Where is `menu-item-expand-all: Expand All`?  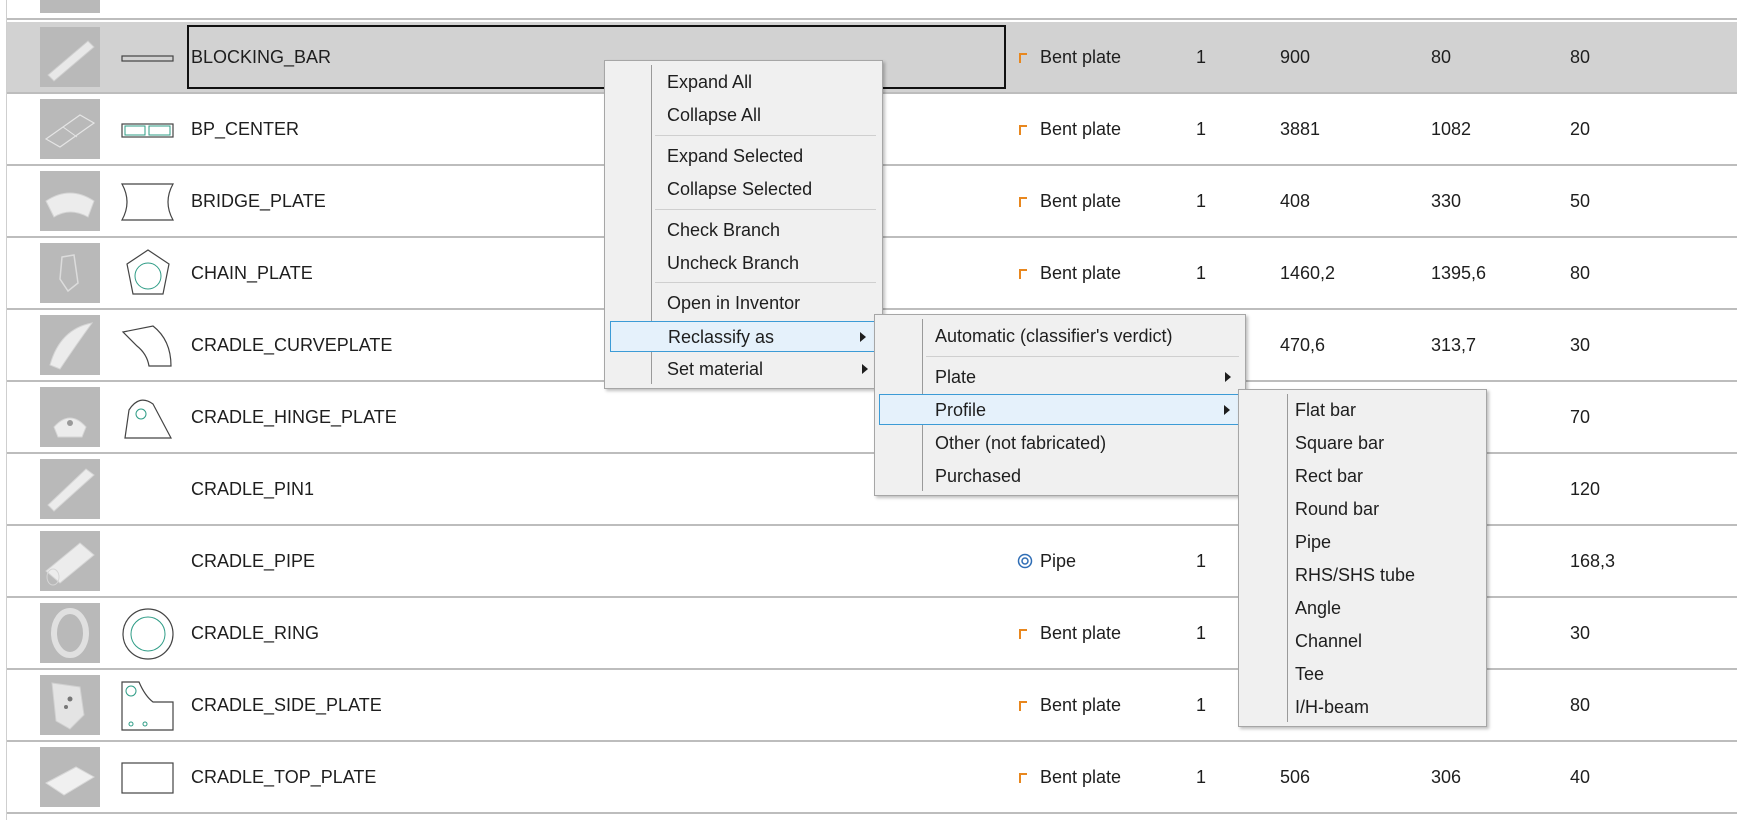 menu-item-expand-all: Expand All is located at coordinates (743, 82).